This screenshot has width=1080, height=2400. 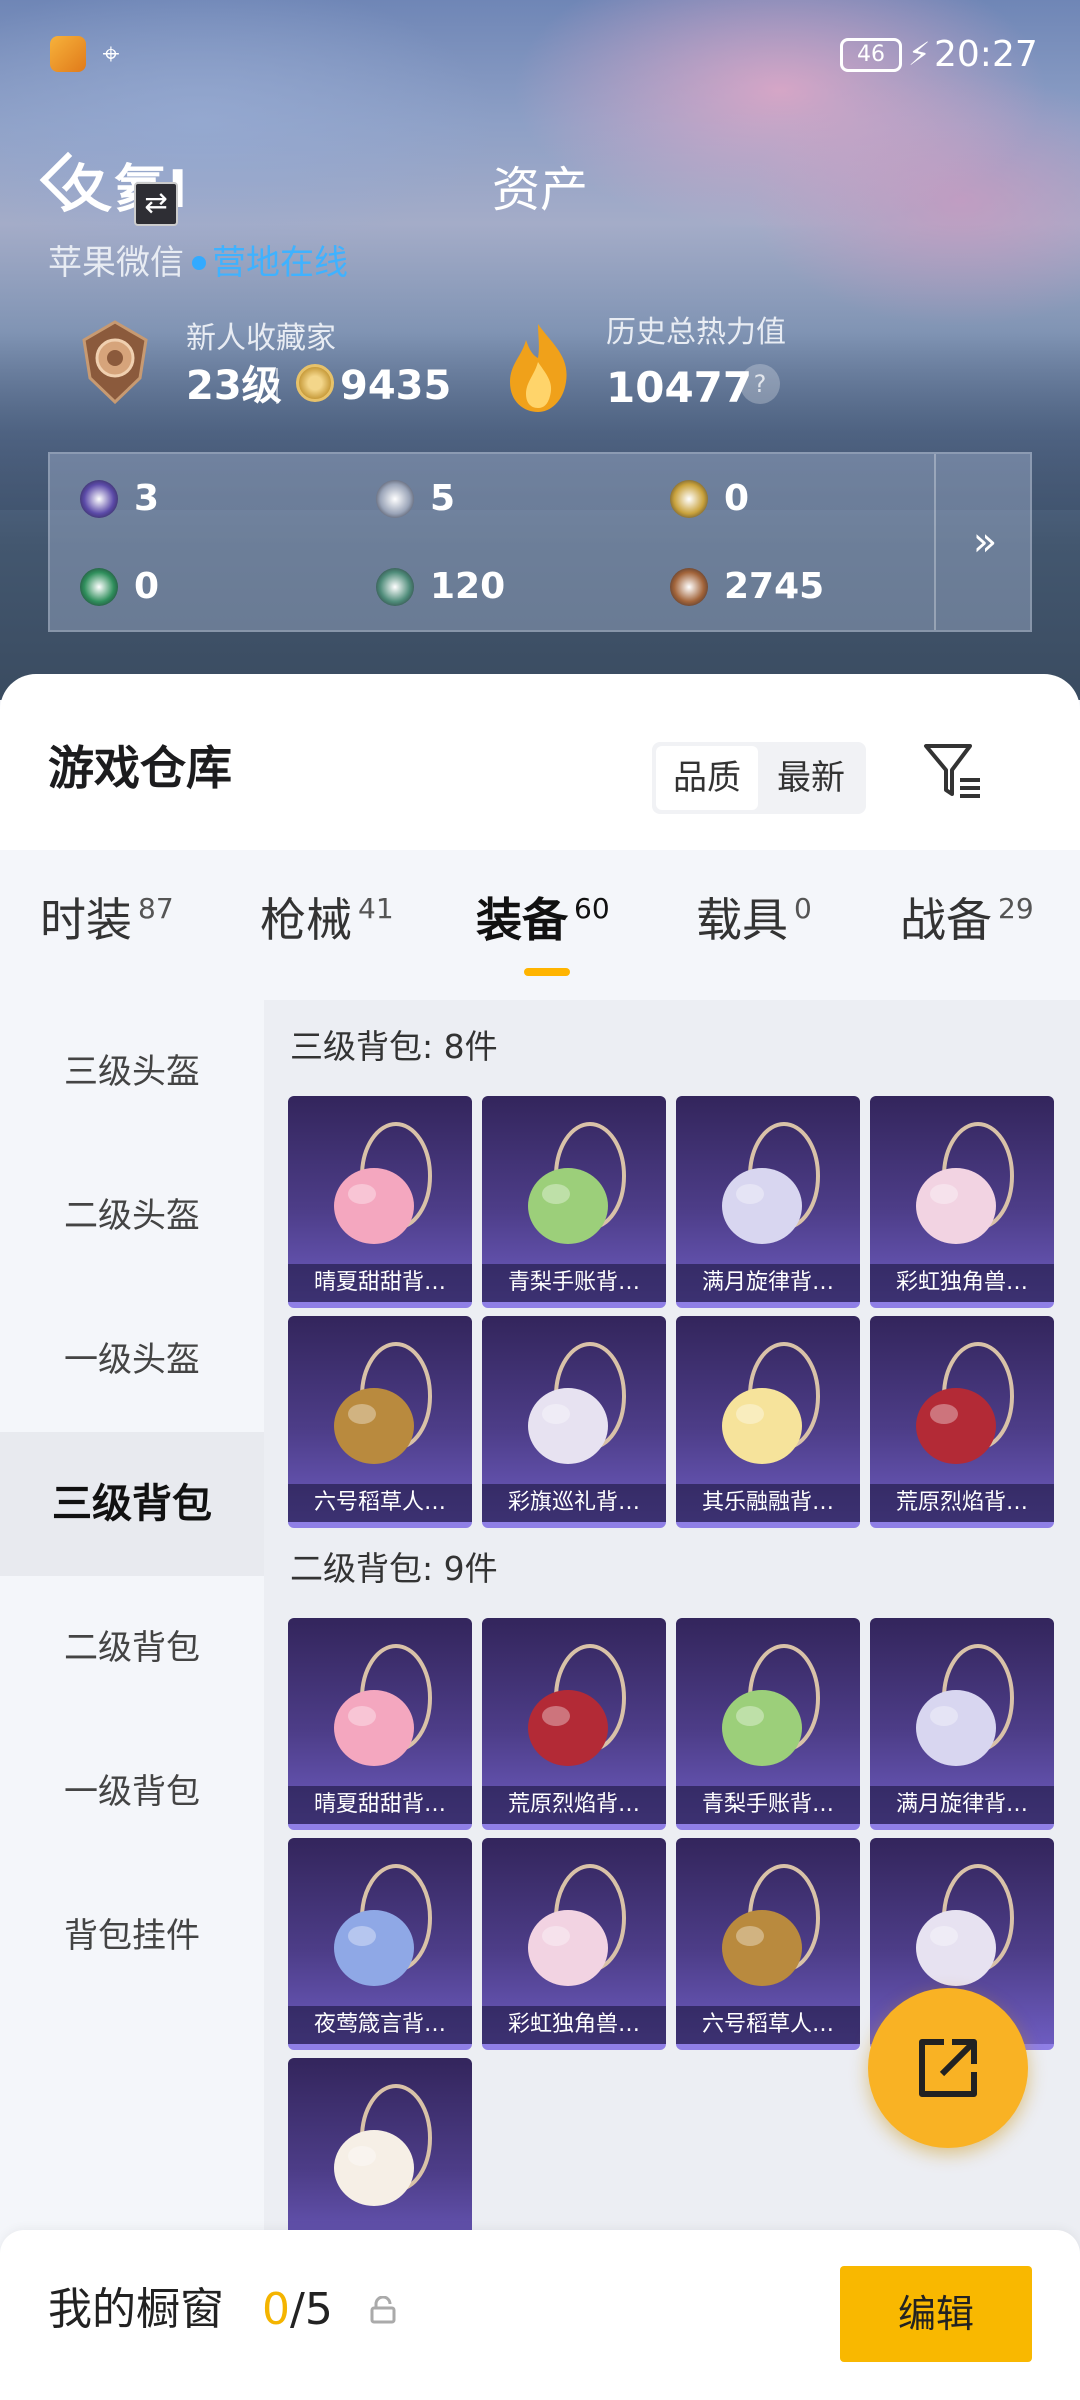 I want to click on showcase-count: 0/5, so click(x=297, y=2310).